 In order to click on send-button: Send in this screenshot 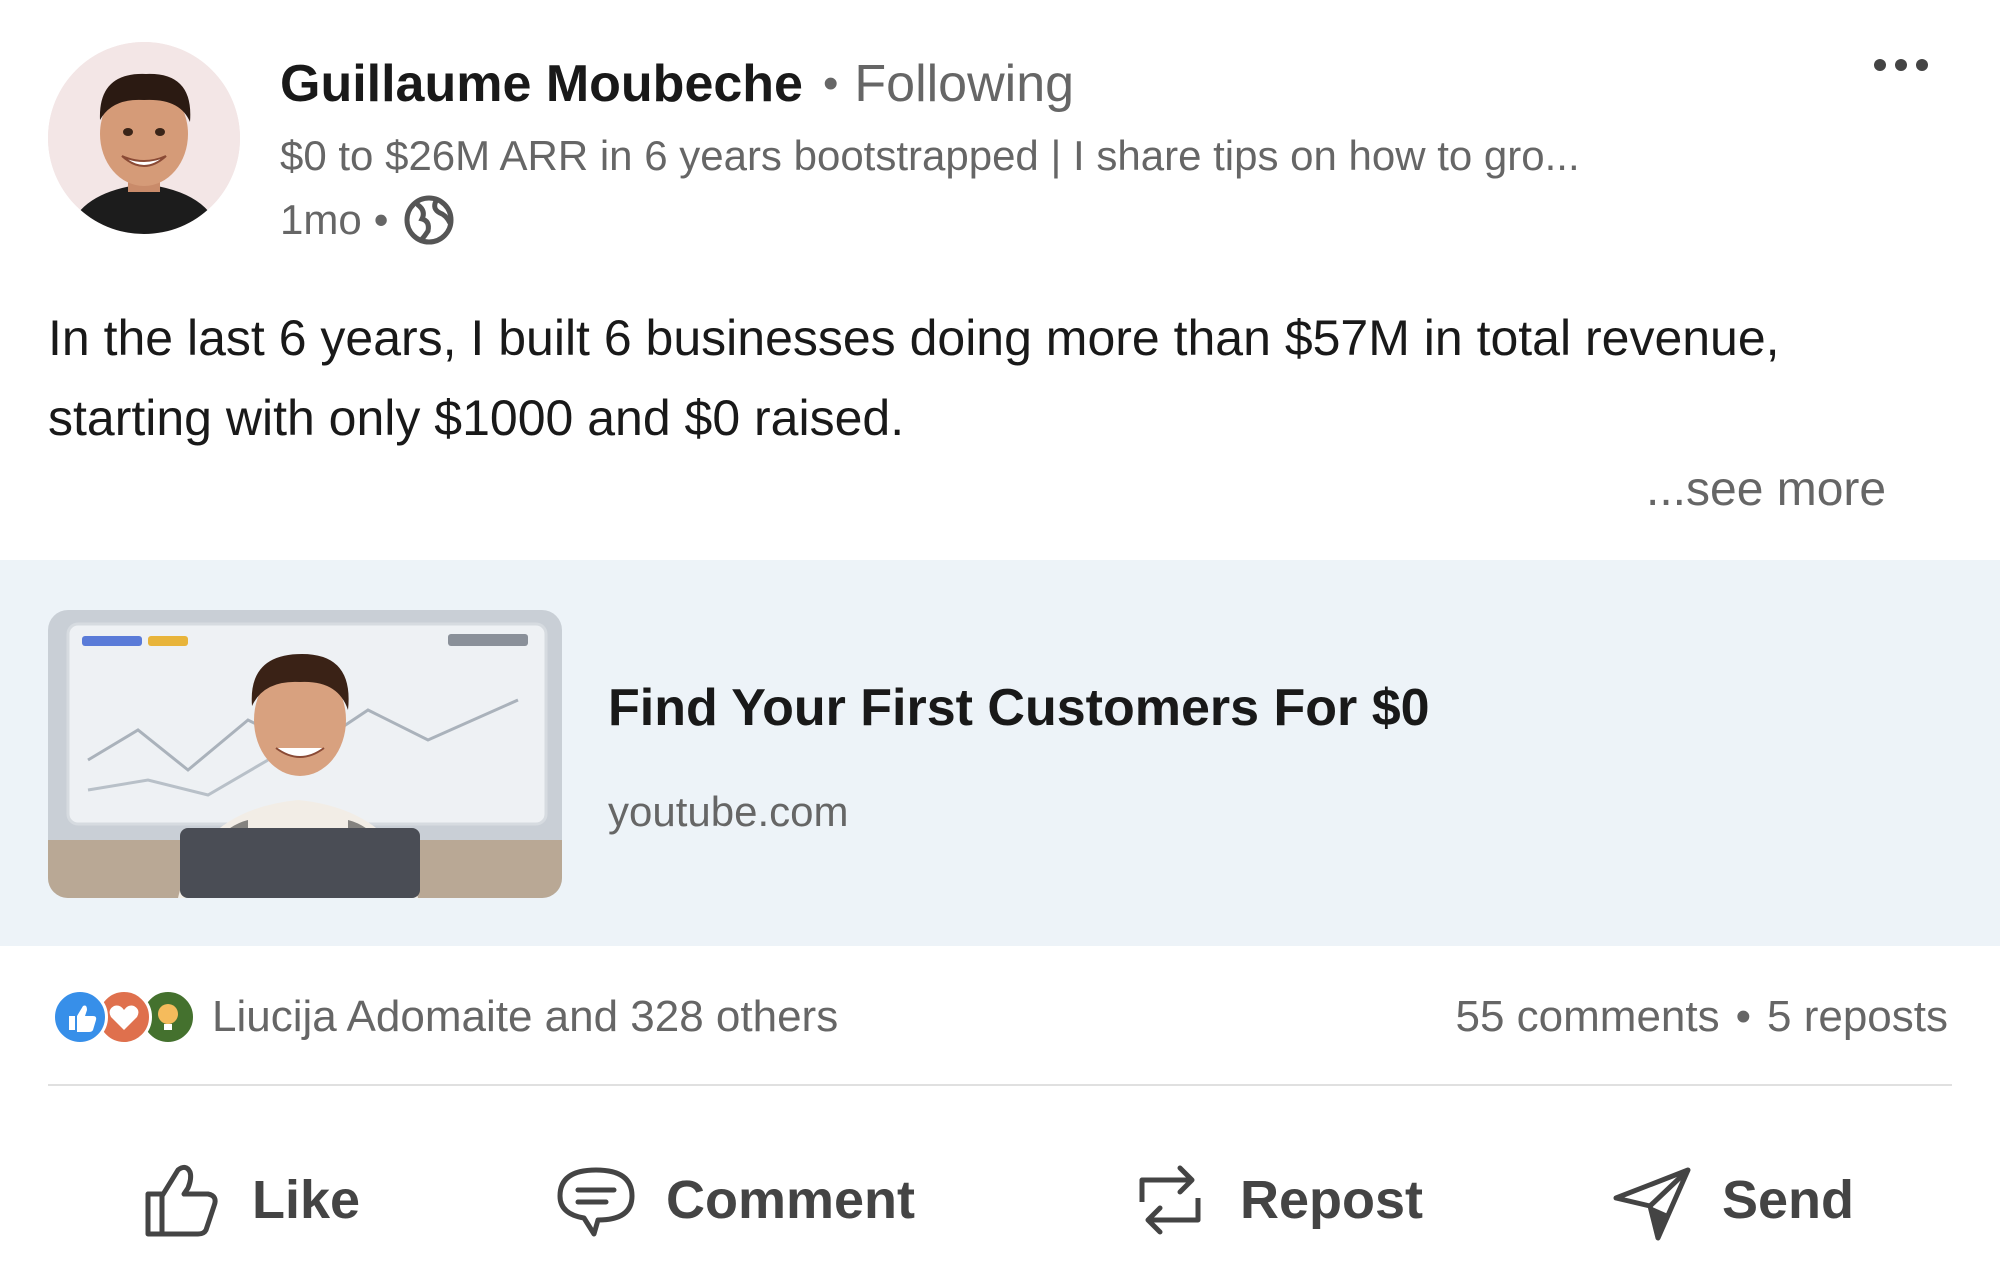, I will do `click(1732, 1196)`.